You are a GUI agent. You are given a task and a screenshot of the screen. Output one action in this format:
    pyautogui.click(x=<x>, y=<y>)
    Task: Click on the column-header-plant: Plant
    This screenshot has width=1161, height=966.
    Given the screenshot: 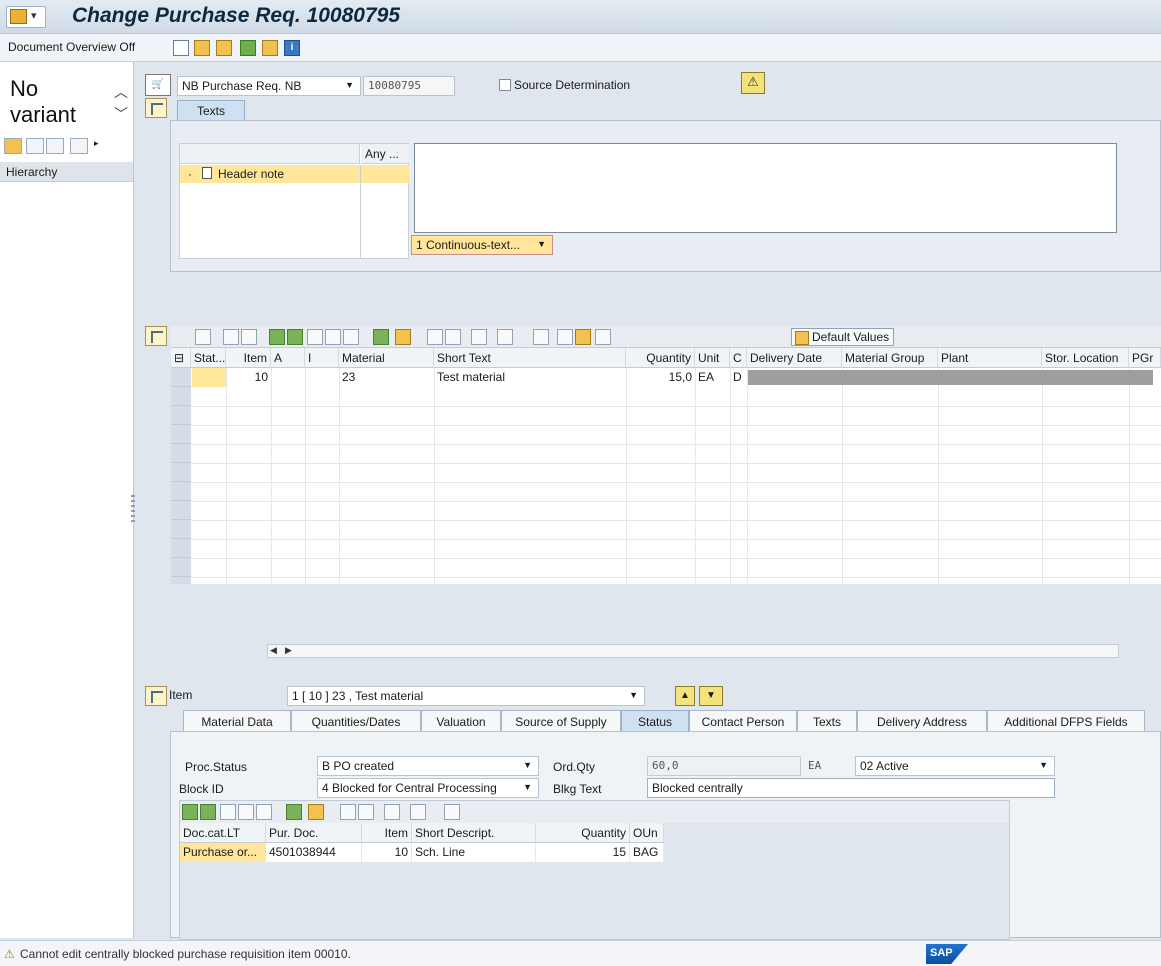 What is the action you would take?
    pyautogui.click(x=990, y=358)
    